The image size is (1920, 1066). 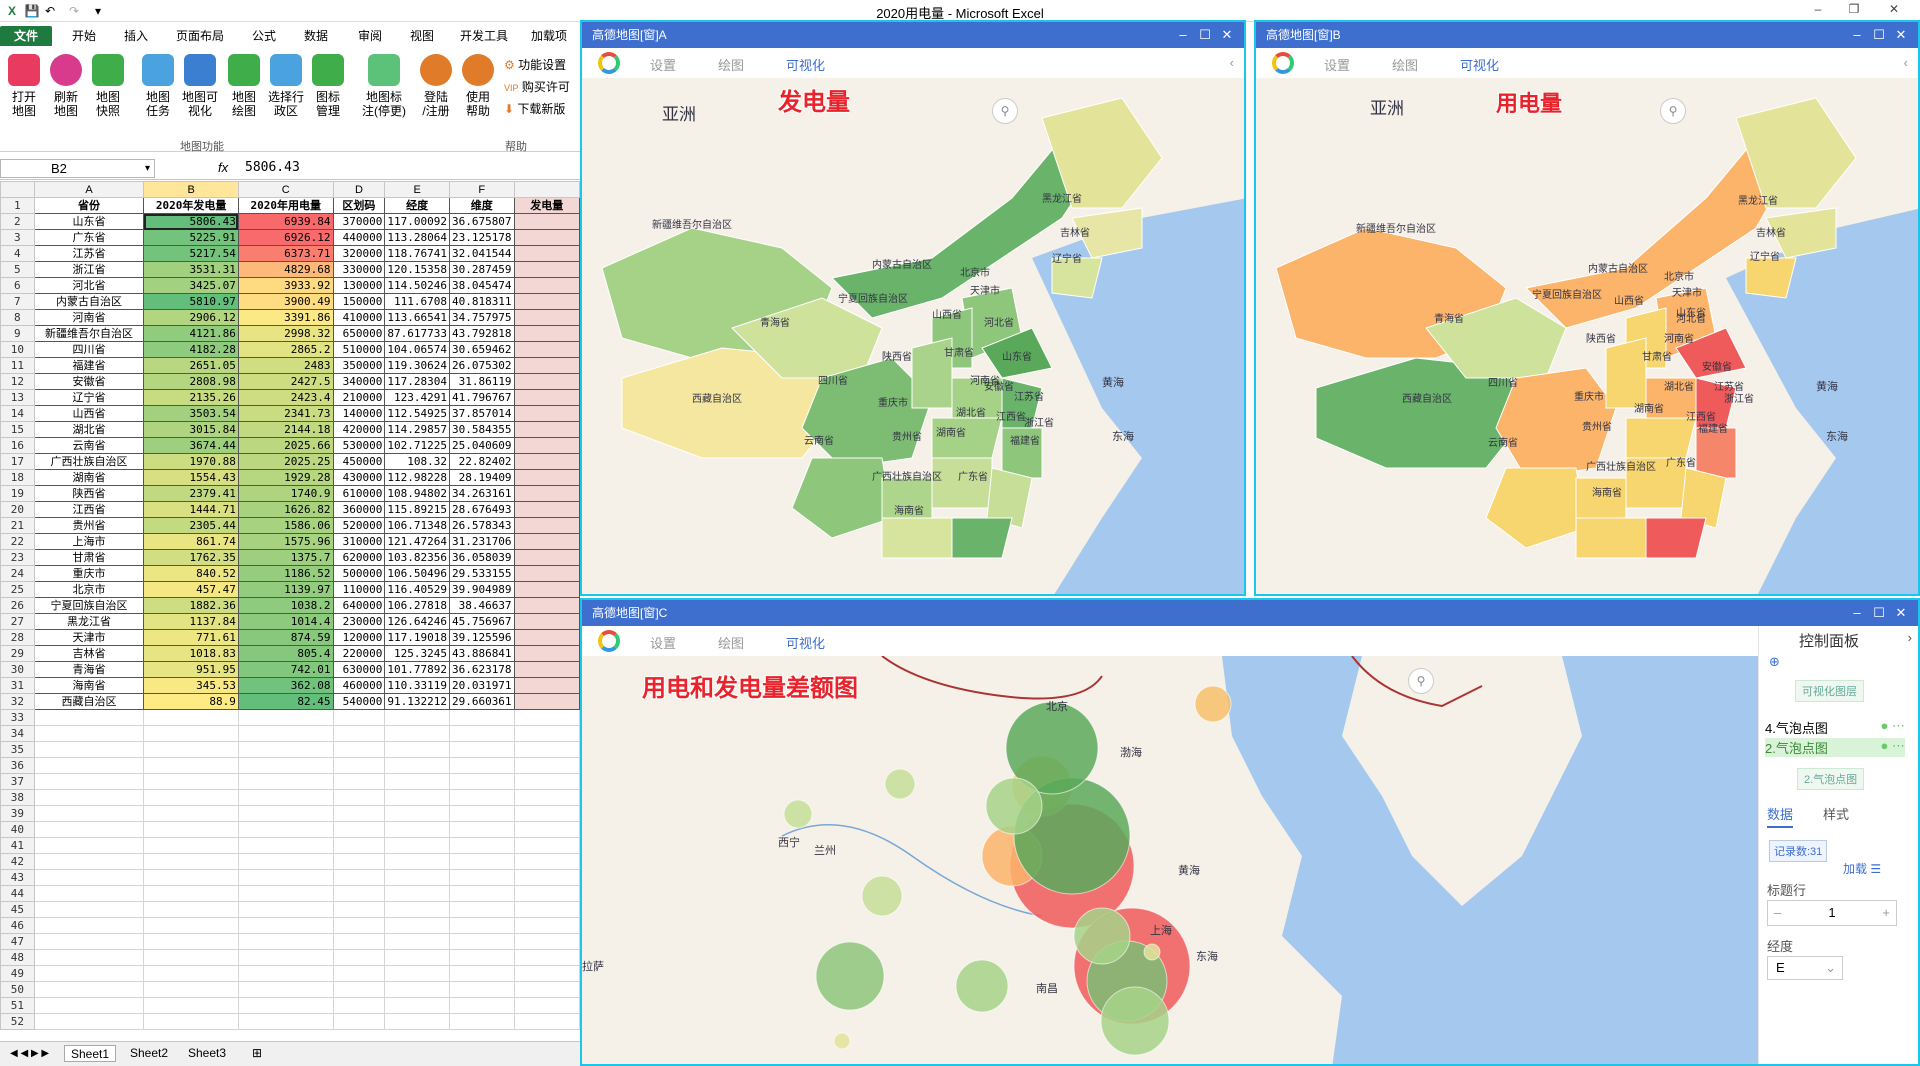 What do you see at coordinates (17, 861) in the screenshot?
I see `row-header: 42` at bounding box center [17, 861].